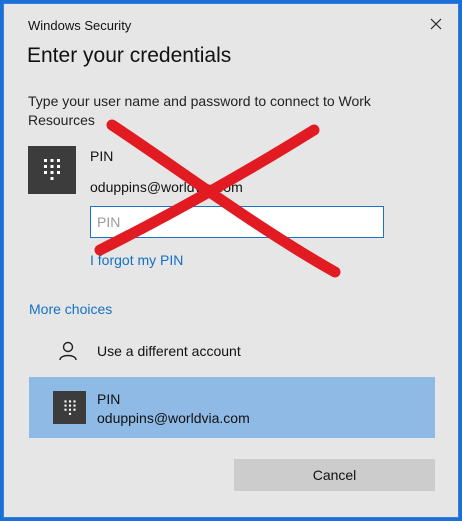 The height and width of the screenshot is (521, 462). Describe the element at coordinates (237, 222) in the screenshot. I see `pin-input` at that location.